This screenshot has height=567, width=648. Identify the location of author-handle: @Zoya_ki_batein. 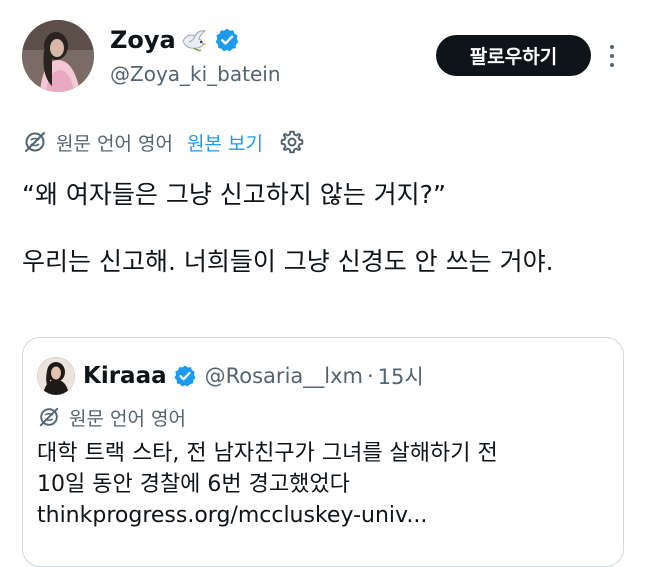
(195, 74).